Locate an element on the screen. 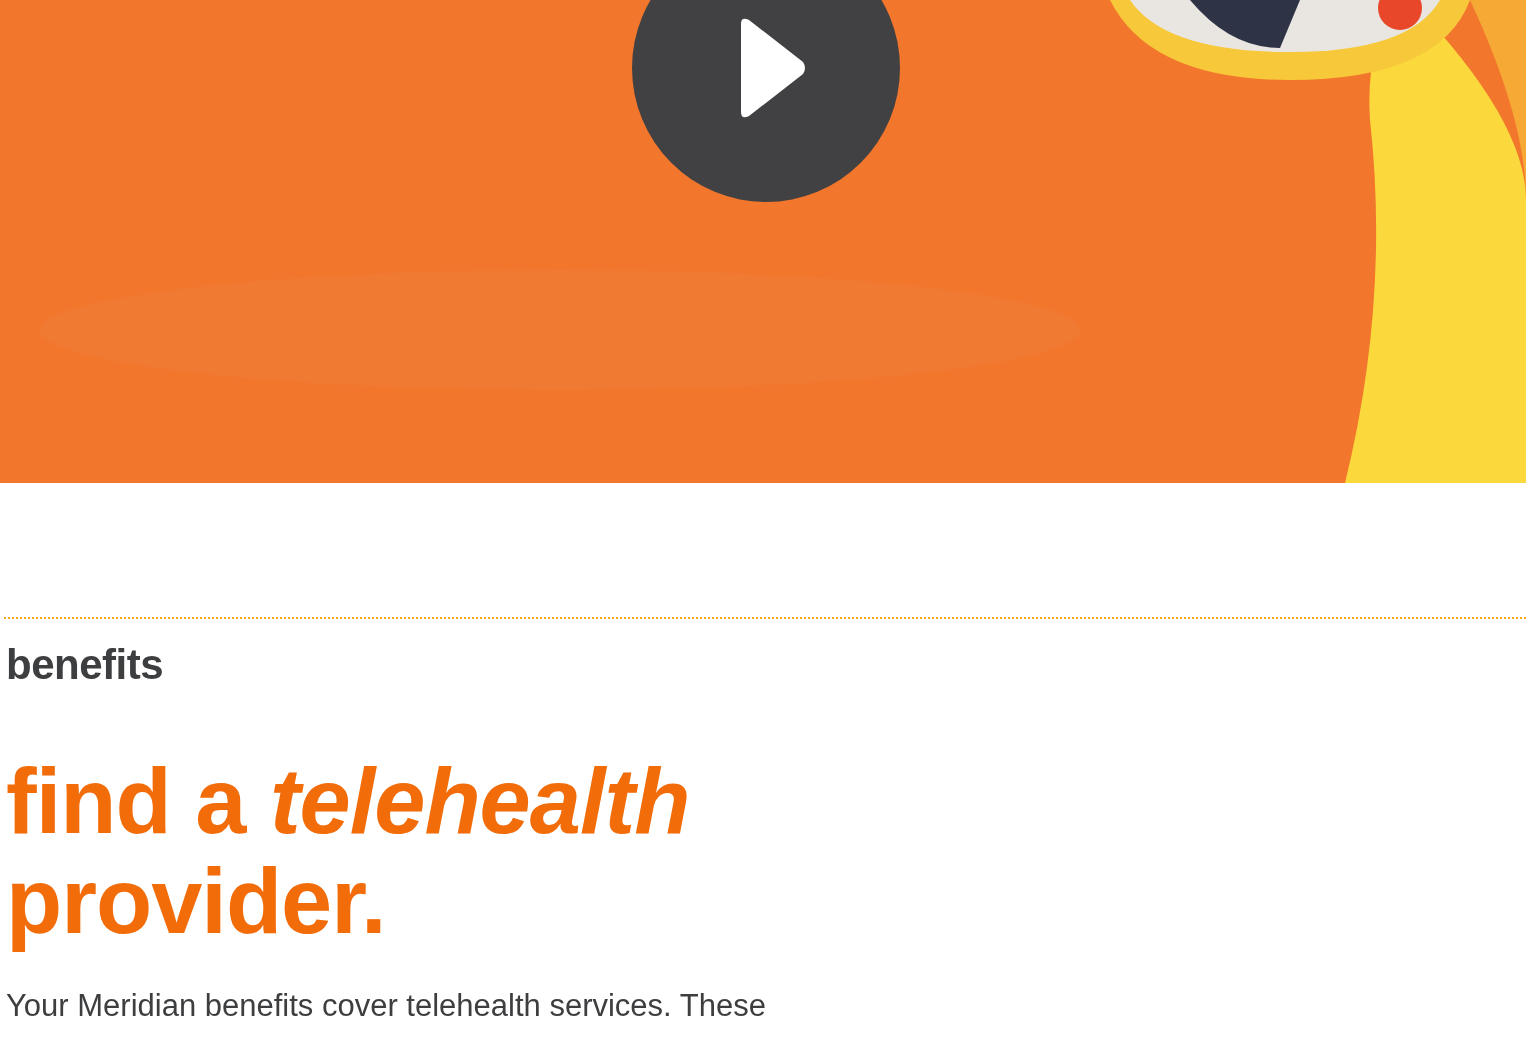  body-text: Your Meridian benefits cover telehealth services. These is located at coordinates (386, 1006).